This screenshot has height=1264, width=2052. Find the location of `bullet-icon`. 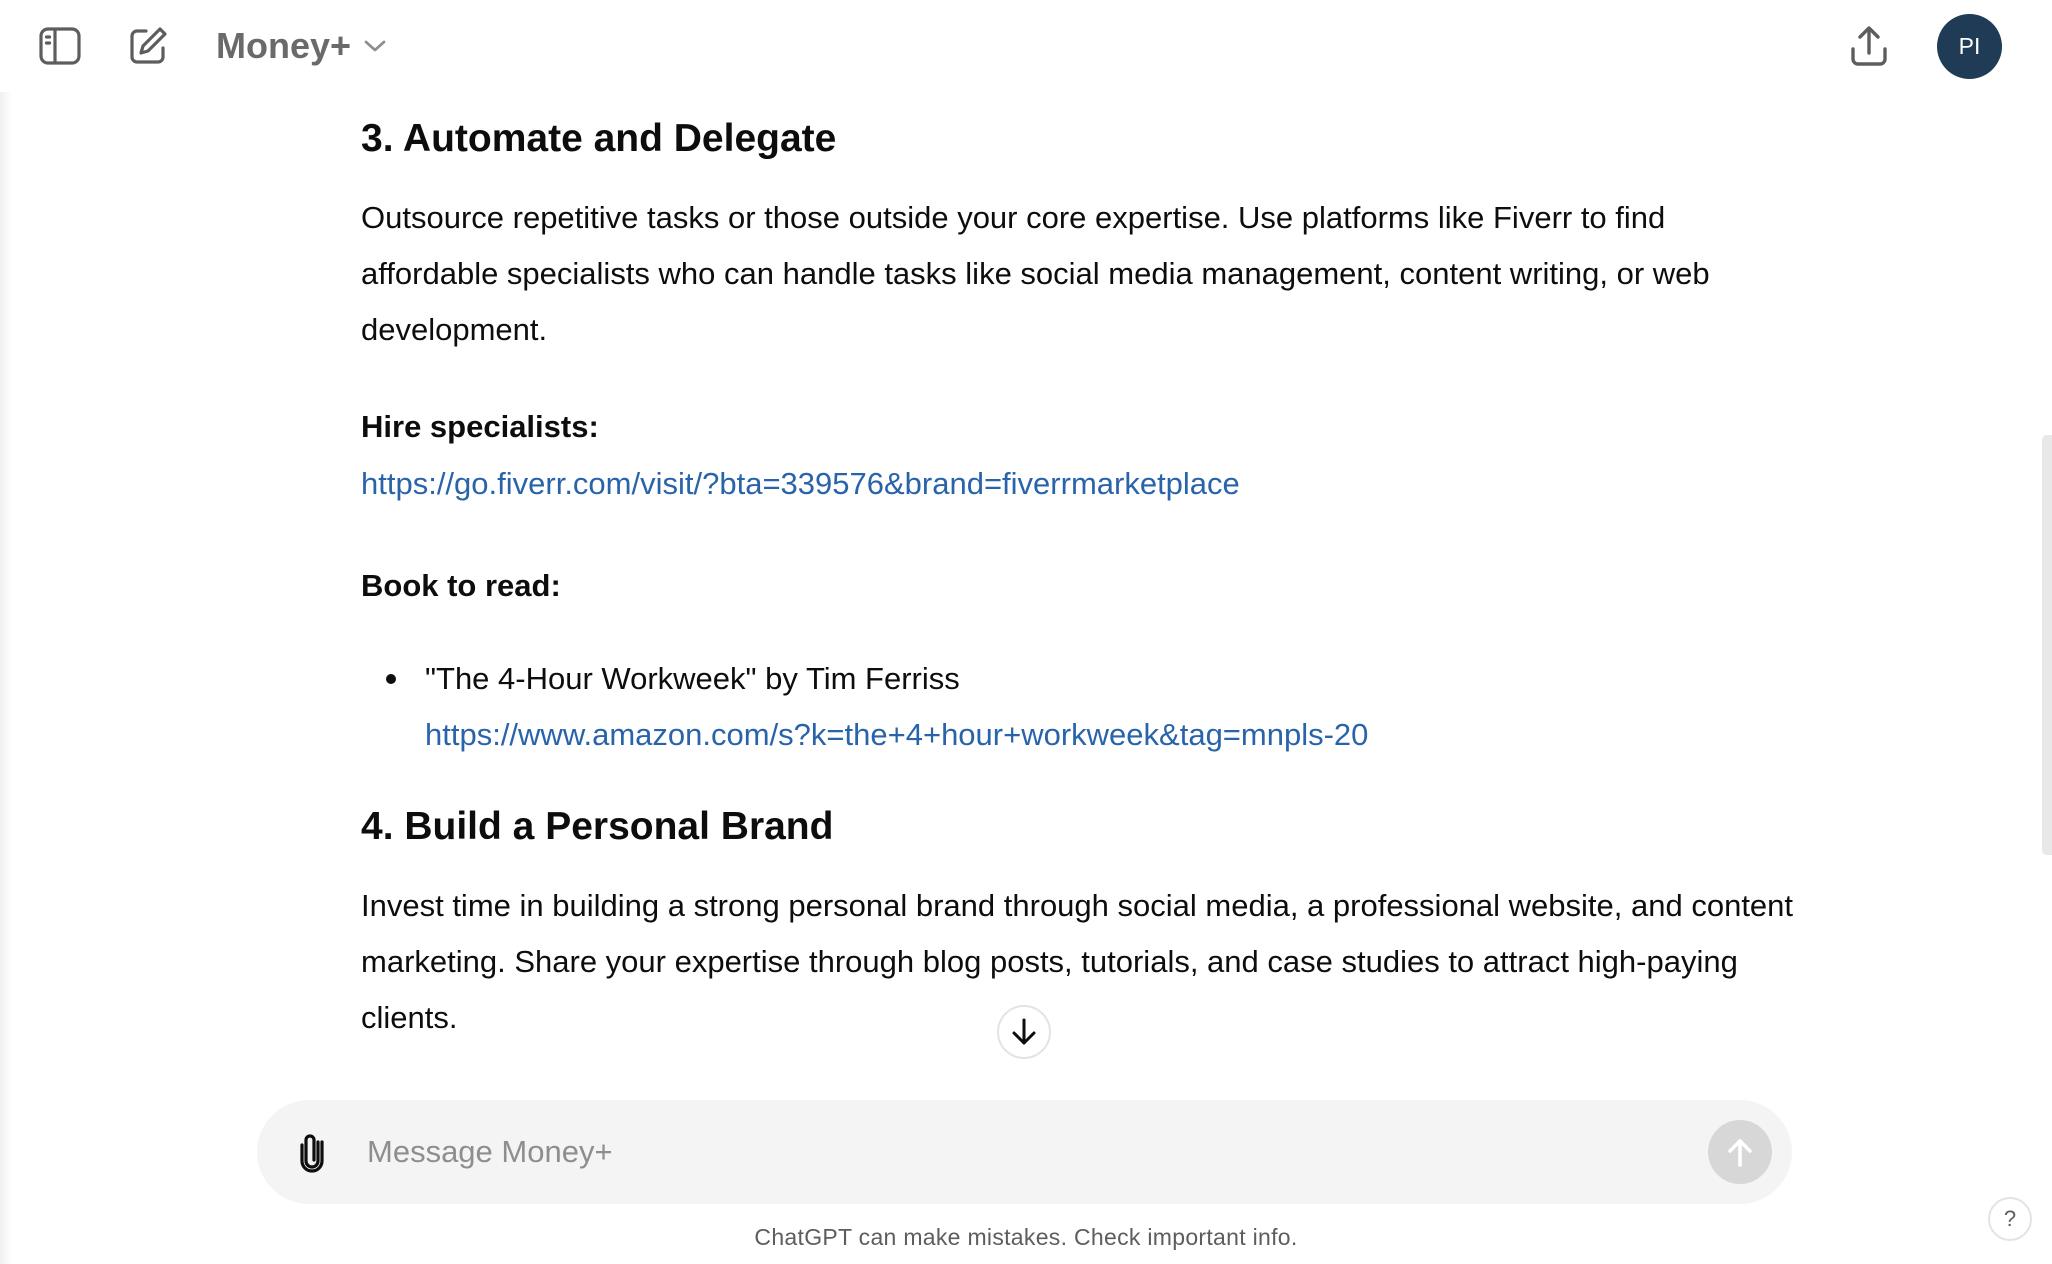

bullet-icon is located at coordinates (391, 679).